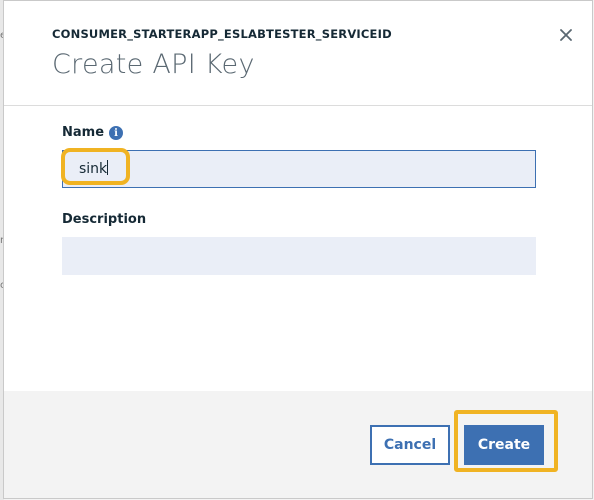 The width and height of the screenshot is (594, 500). Describe the element at coordinates (299, 256) in the screenshot. I see `description-input` at that location.